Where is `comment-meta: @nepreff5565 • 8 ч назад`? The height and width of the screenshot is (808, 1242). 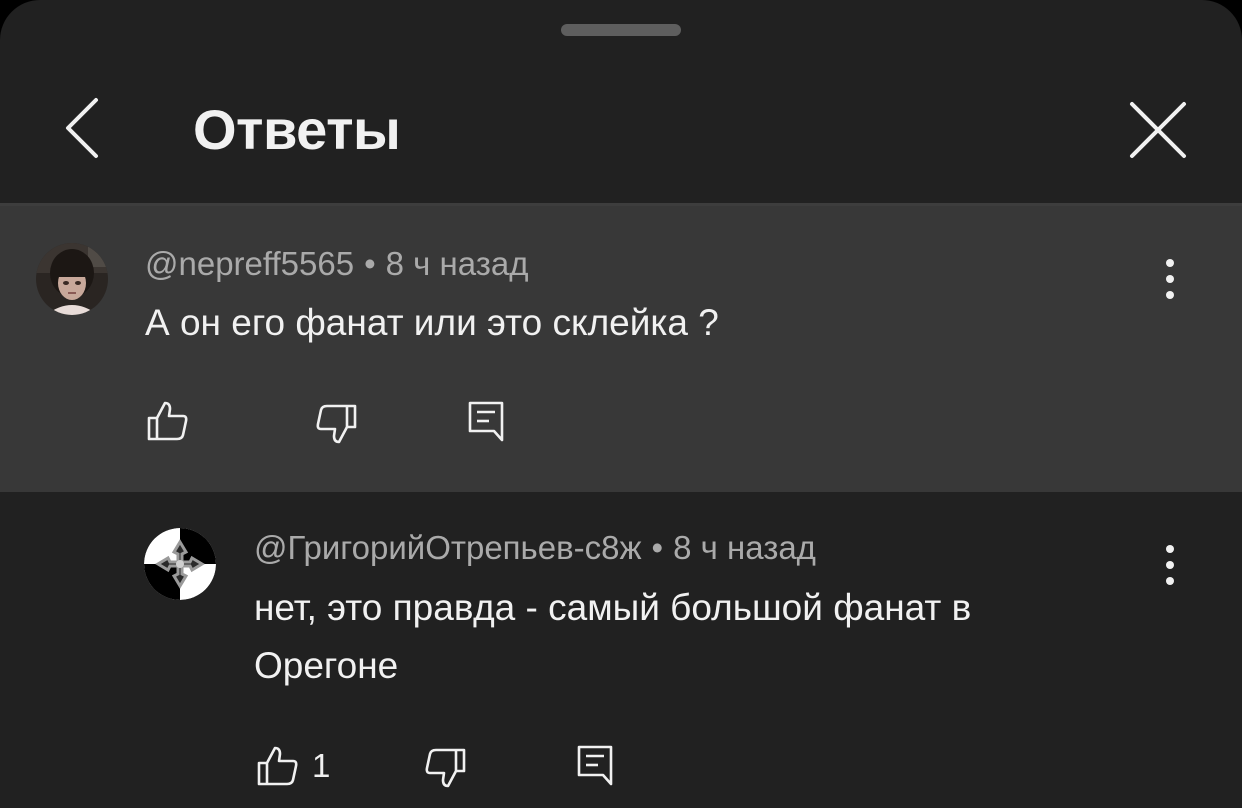 comment-meta: @nepreff5565 • 8 ч назад is located at coordinates (336, 264).